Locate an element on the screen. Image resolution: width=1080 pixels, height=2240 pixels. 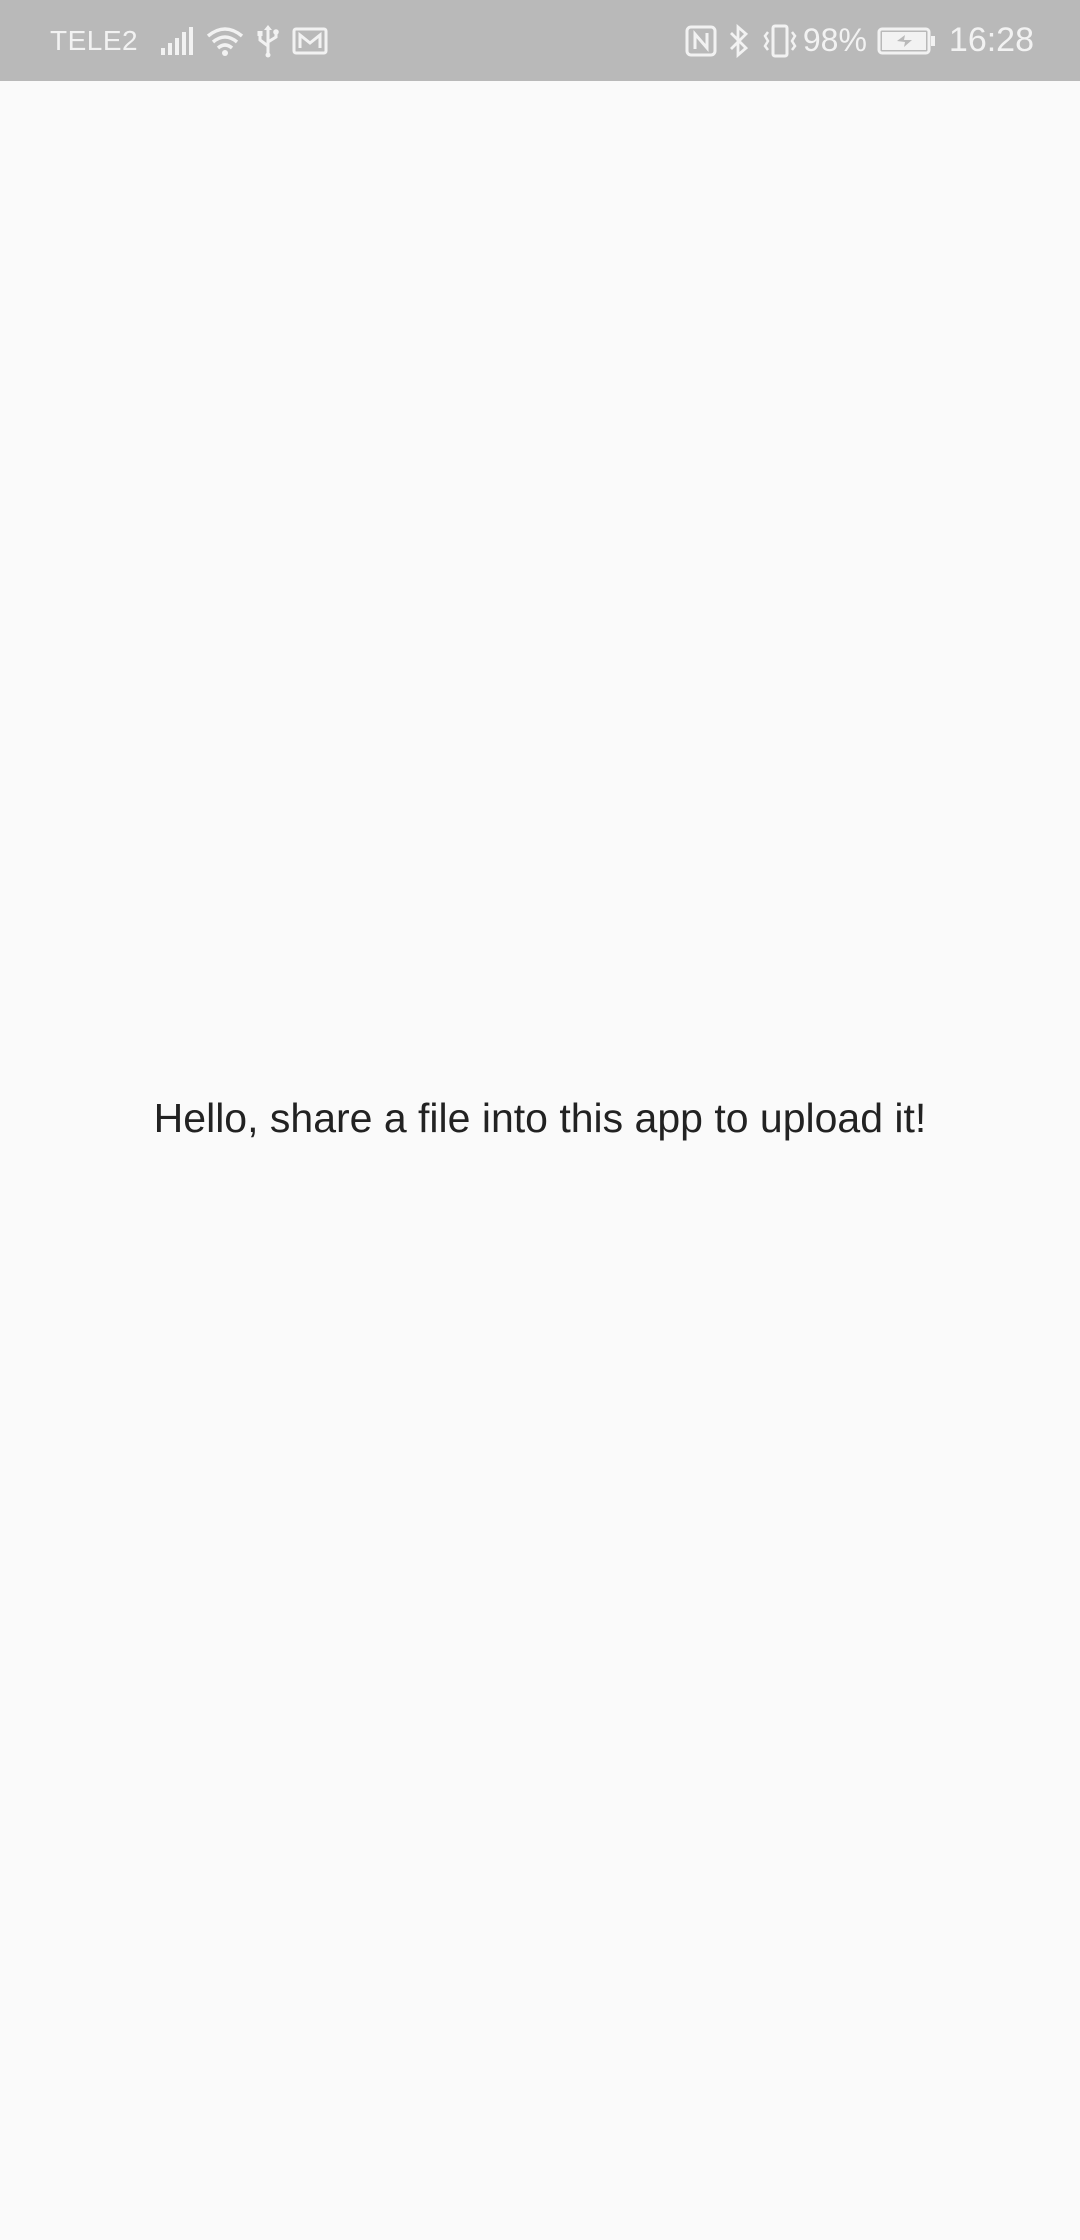
status-bar-right: 98% 16:28 is located at coordinates (854, 40).